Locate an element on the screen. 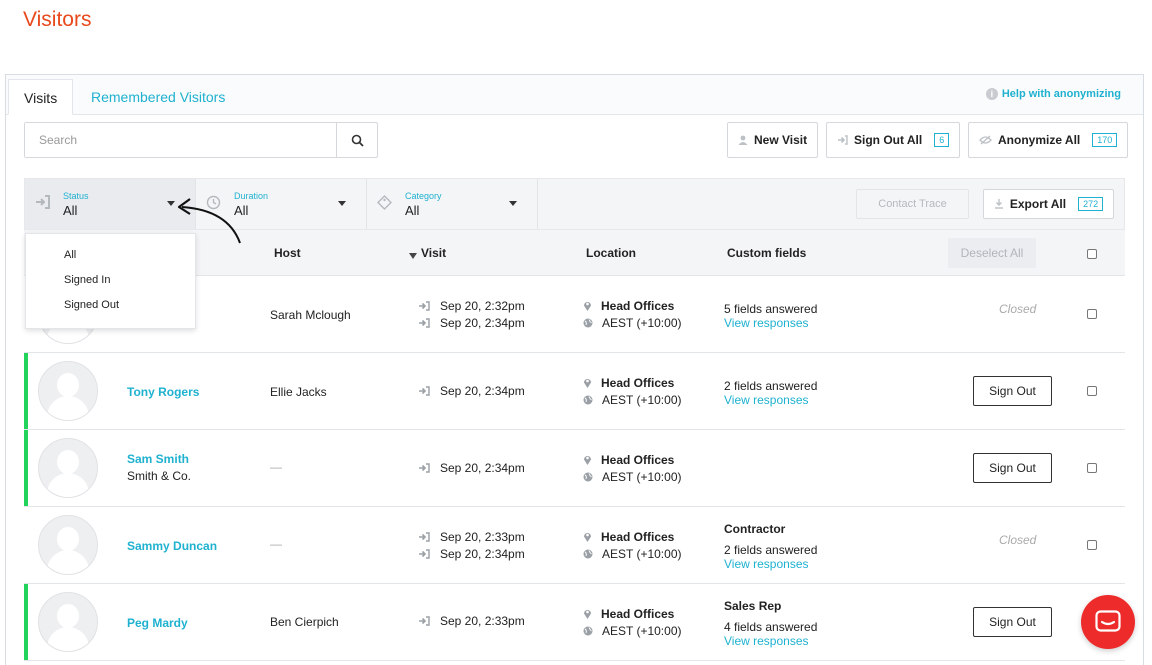  person-icon is located at coordinates (743, 140).